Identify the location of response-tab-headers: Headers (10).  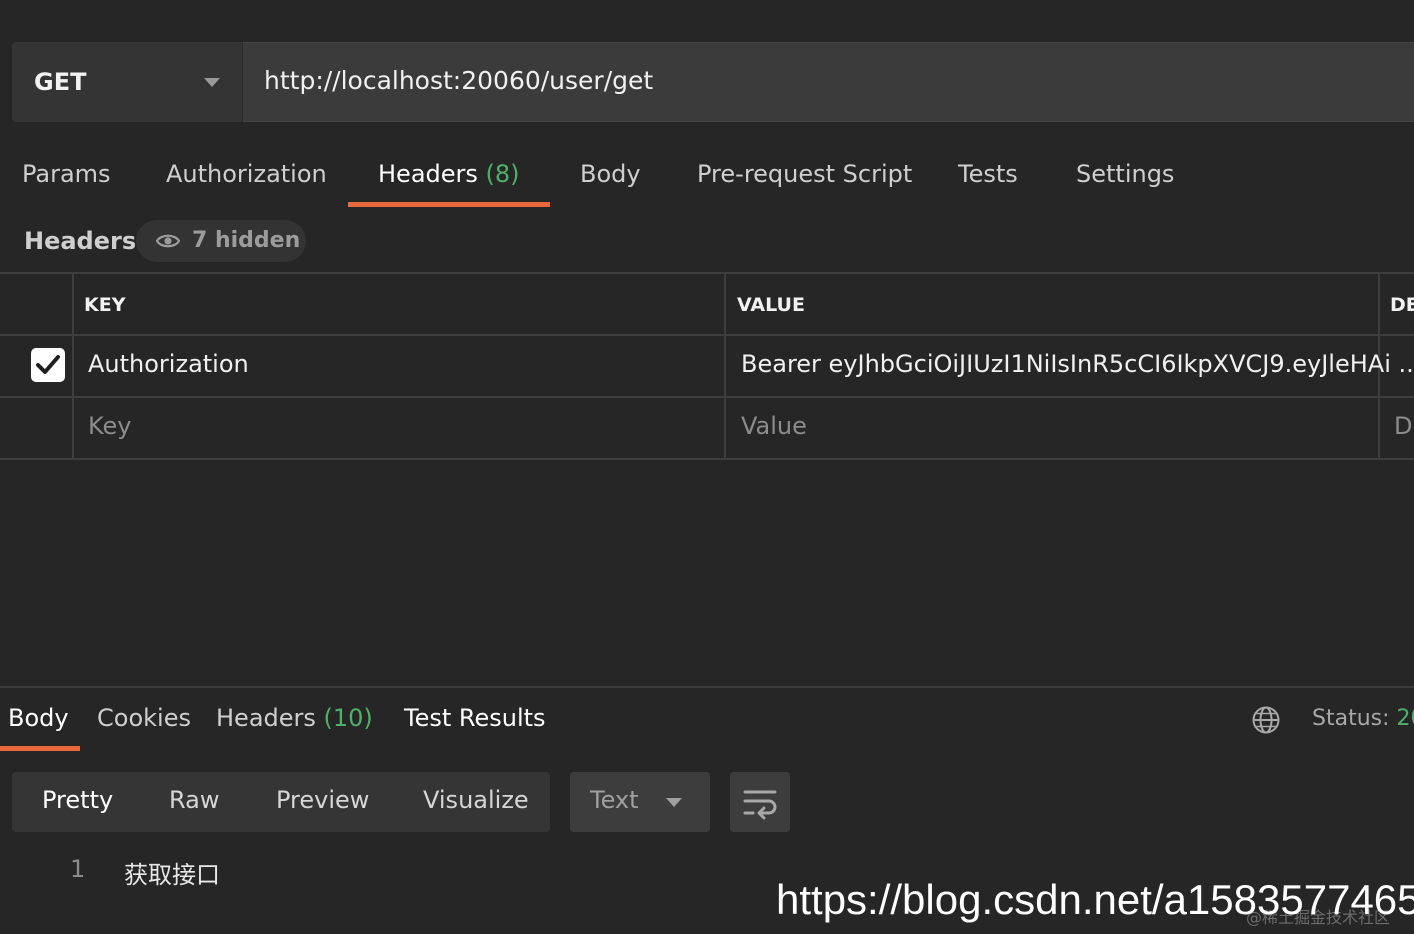
(294, 718).